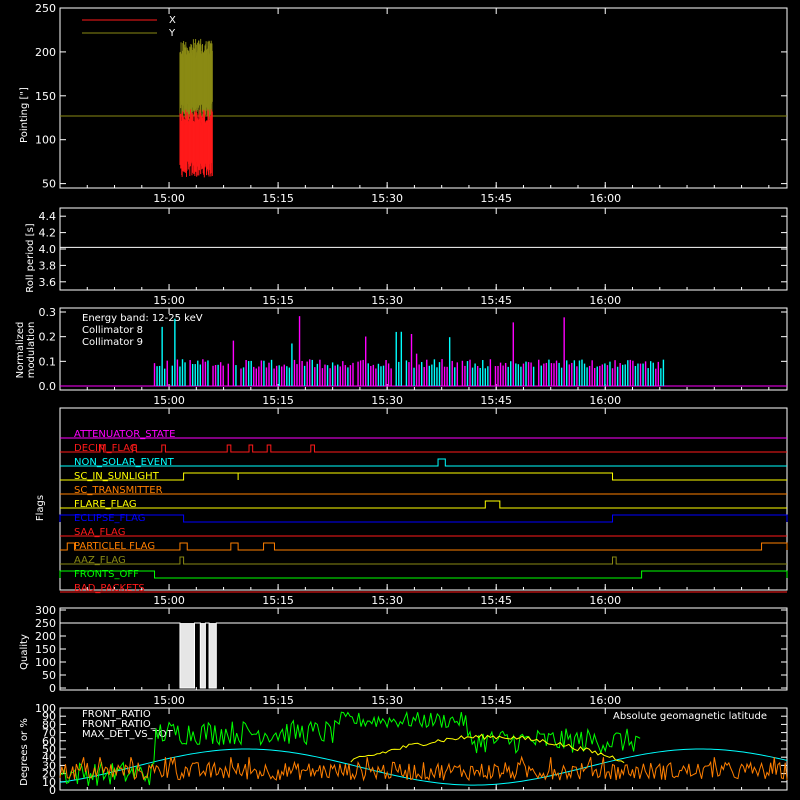 This screenshot has width=800, height=800. What do you see at coordinates (48, 386) in the screenshot?
I see `modulation-ytick-label: 0.0` at bounding box center [48, 386].